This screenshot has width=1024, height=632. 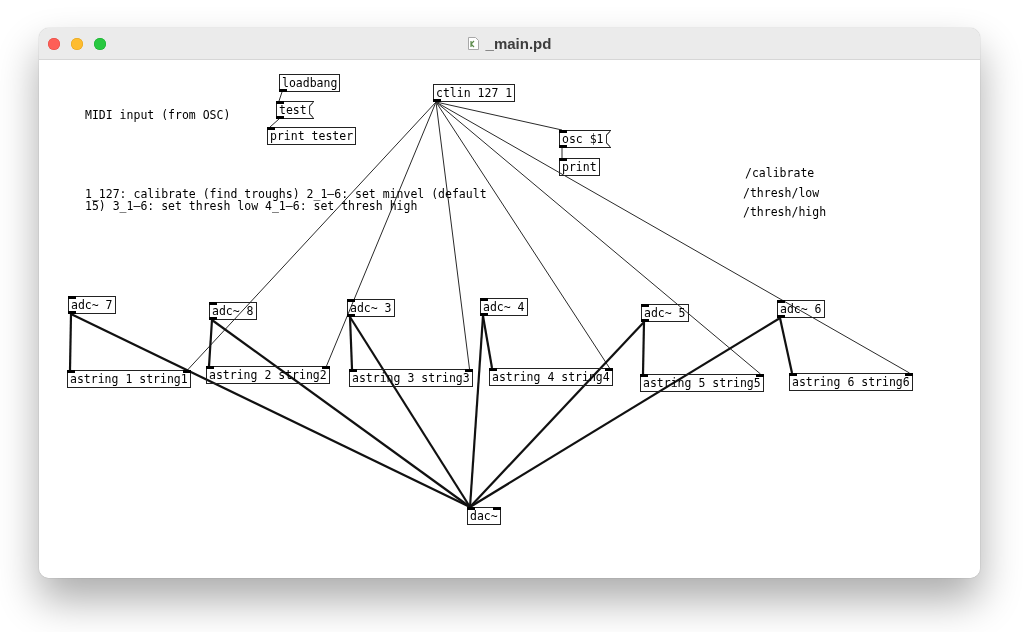 I want to click on document-icon, so click(x=473, y=43).